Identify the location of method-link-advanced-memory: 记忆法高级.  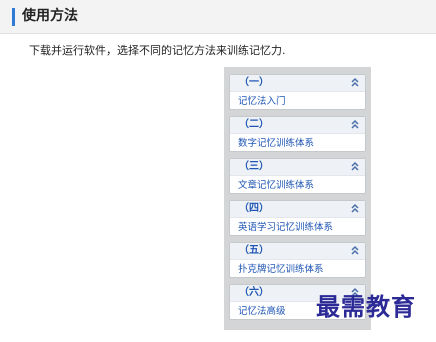
(262, 311).